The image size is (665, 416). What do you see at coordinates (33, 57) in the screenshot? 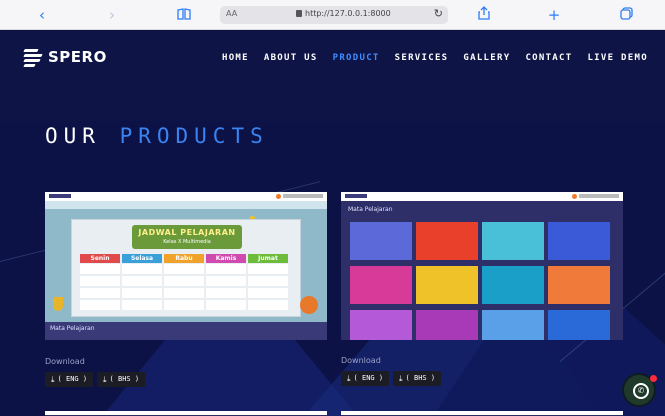
I see `logo-icon` at bounding box center [33, 57].